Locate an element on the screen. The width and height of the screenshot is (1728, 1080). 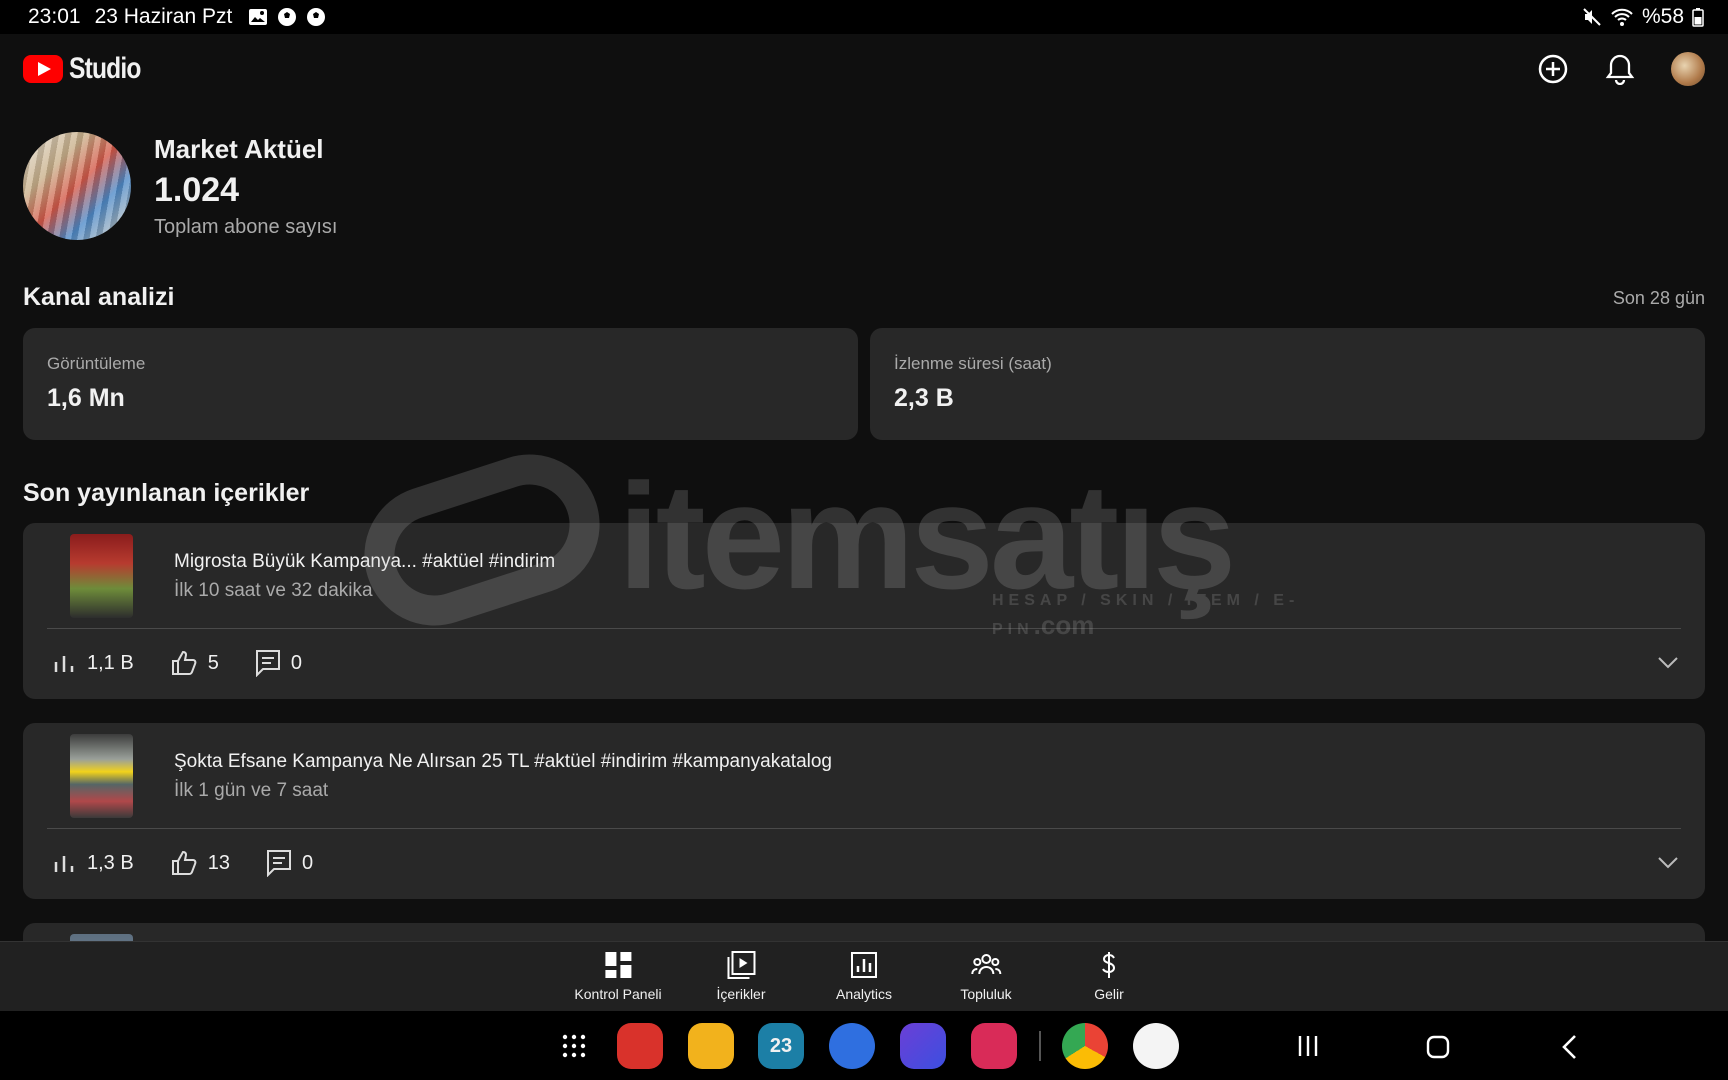
views-card: Görüntüleme 1,6 Mn is located at coordinates (440, 384).